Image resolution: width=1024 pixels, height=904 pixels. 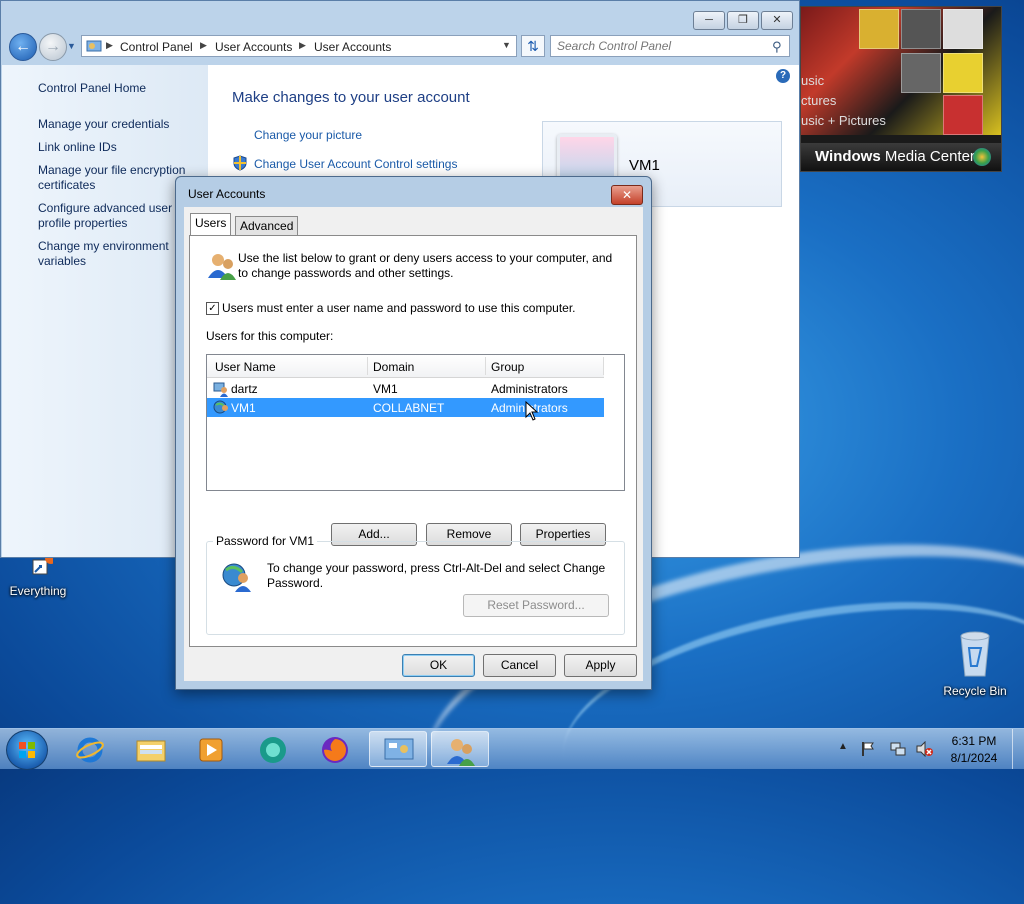 What do you see at coordinates (898, 750) in the screenshot?
I see `network-icon` at bounding box center [898, 750].